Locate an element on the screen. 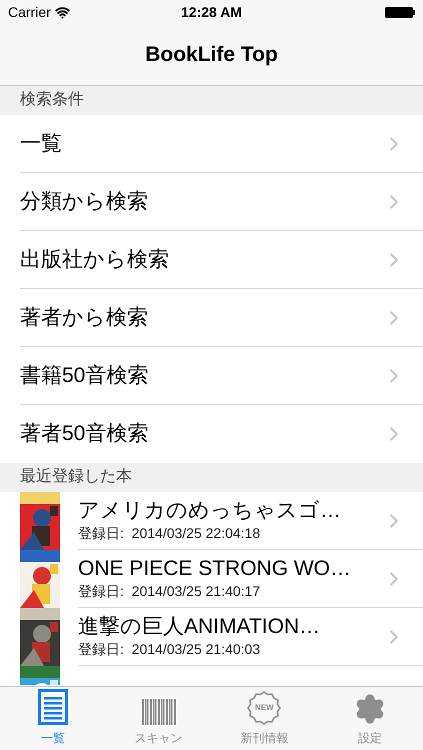  nav-title: BookLife Top is located at coordinates (211, 55).